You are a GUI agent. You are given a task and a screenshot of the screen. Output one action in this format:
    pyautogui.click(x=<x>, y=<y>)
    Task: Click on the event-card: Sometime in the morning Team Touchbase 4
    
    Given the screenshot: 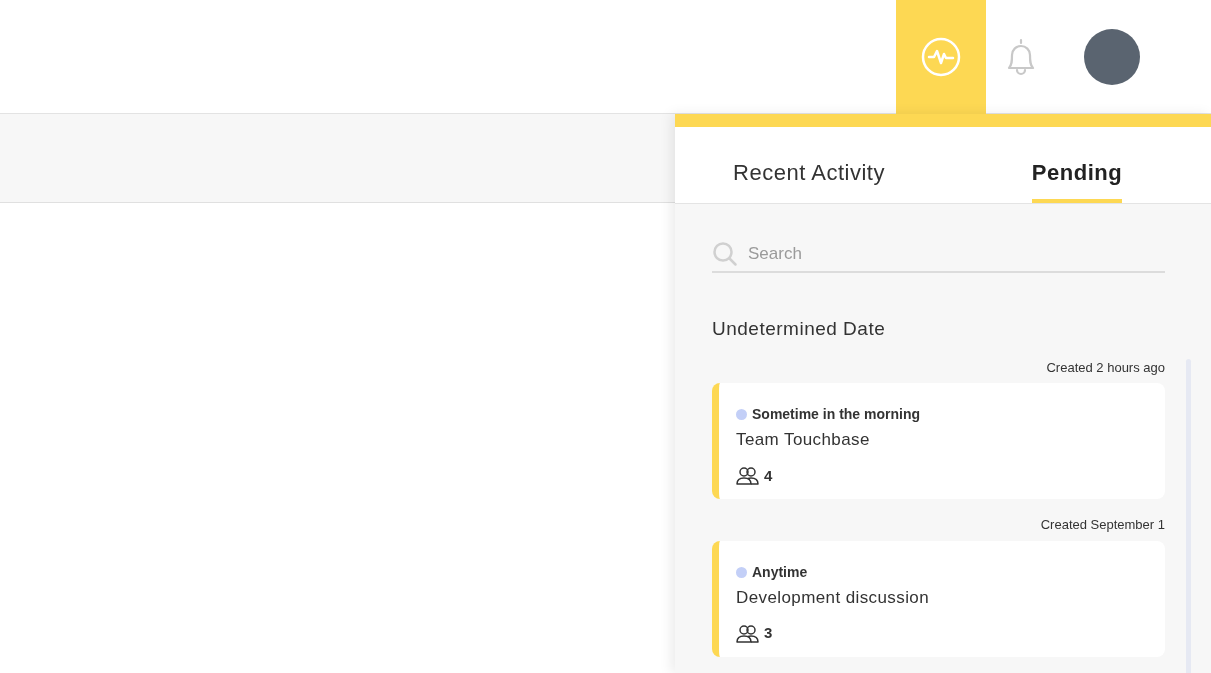 What is the action you would take?
    pyautogui.click(x=938, y=441)
    